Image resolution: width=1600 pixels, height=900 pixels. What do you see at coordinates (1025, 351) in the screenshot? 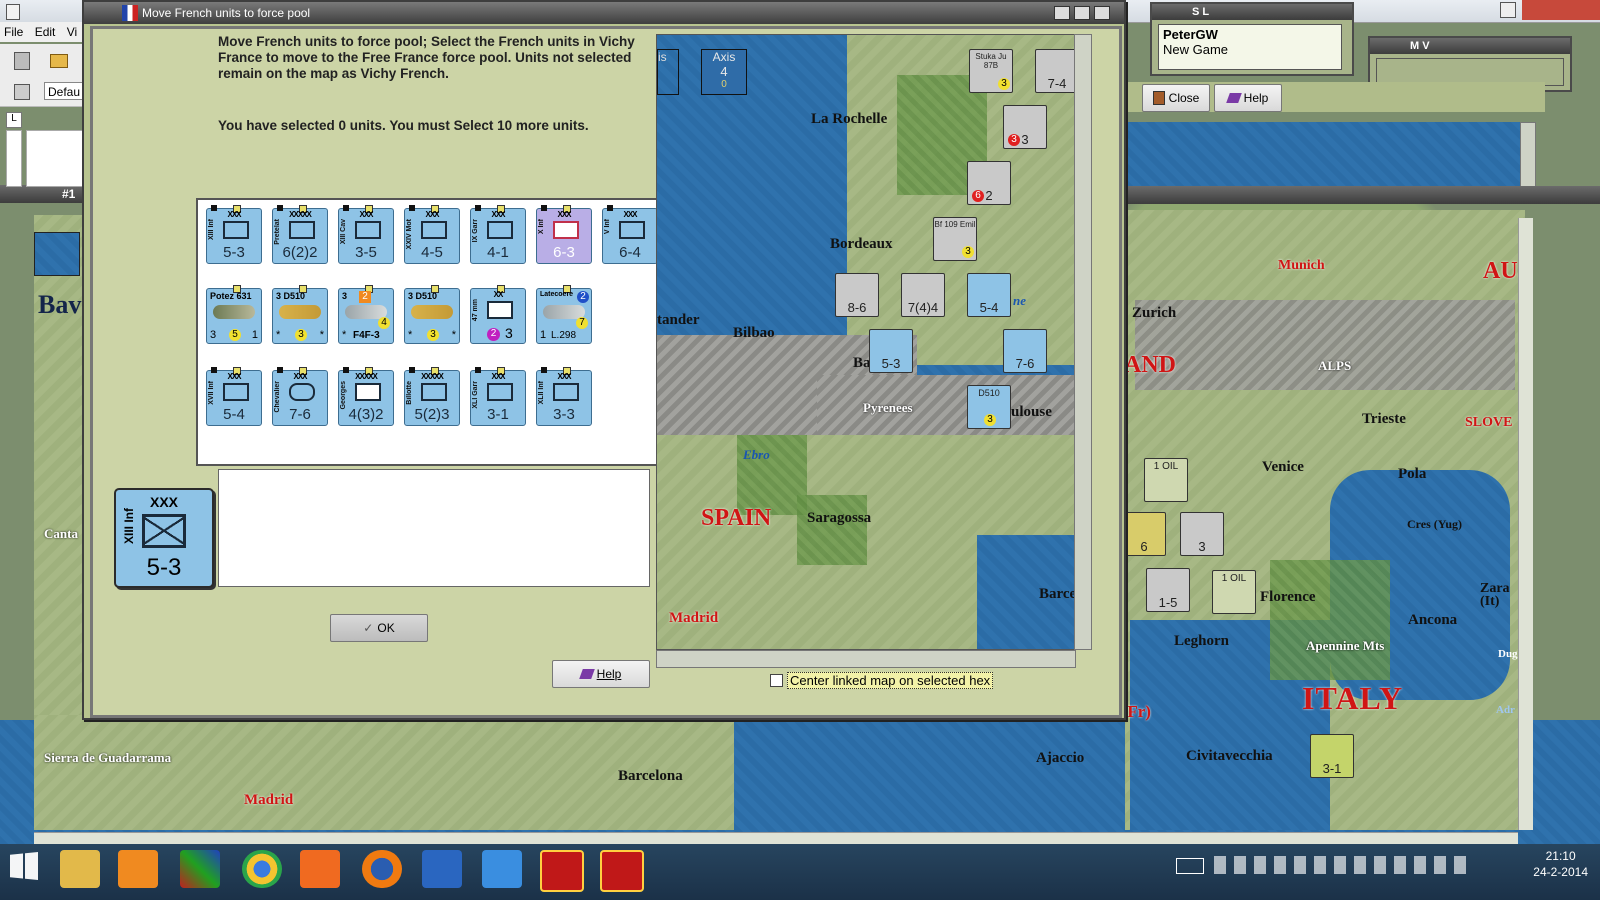
I see `dialog-map-counter-7-6: 7-6` at bounding box center [1025, 351].